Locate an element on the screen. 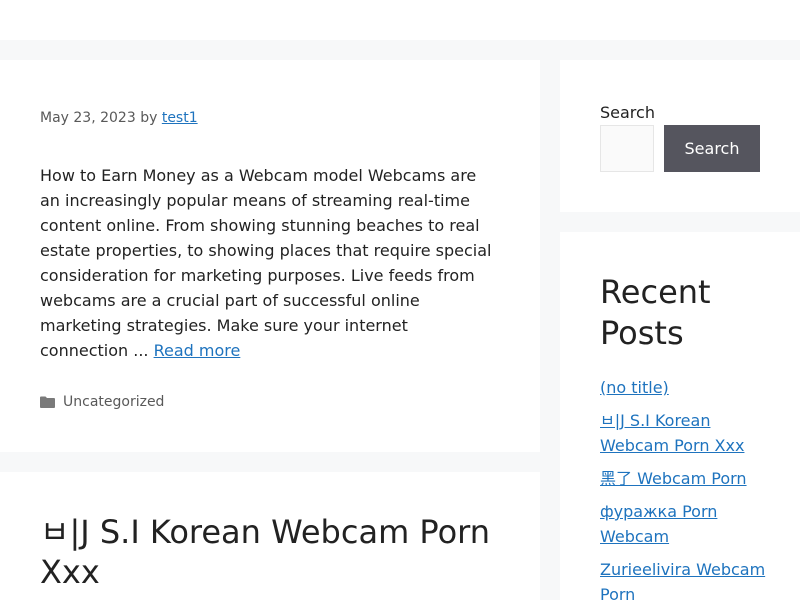  folder-icon is located at coordinates (47, 402).